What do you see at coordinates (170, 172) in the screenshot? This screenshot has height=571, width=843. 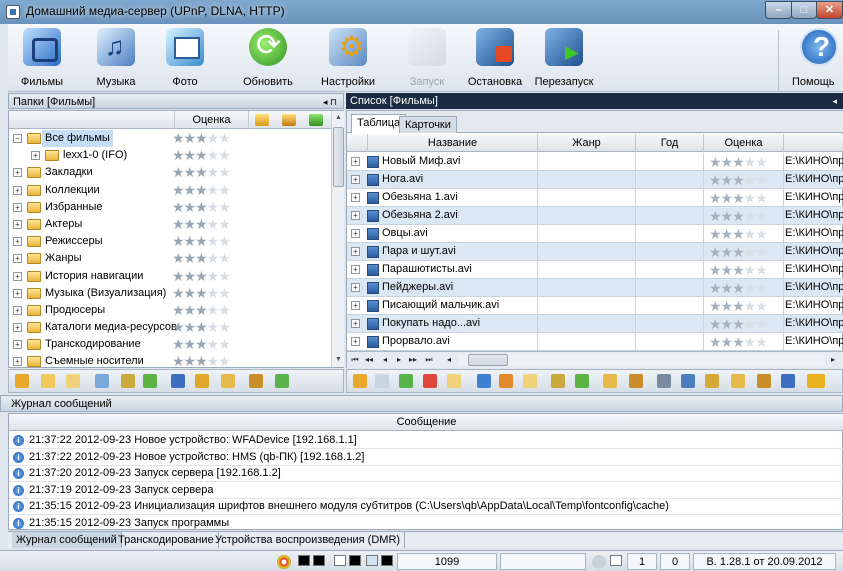 I see `tree-item: + Закладки ★★★★★` at bounding box center [170, 172].